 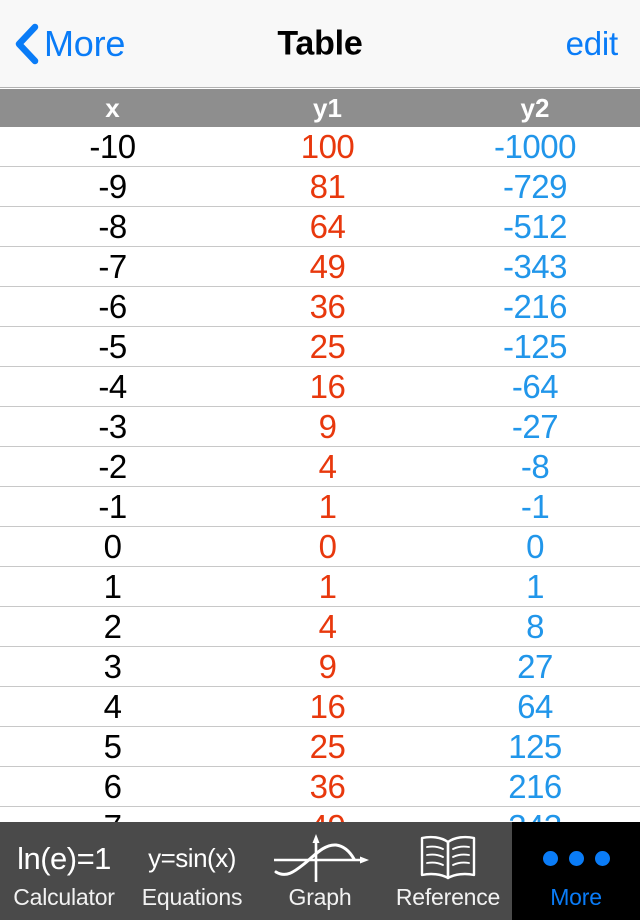 I want to click on cell-y2: 64, so click(x=535, y=706).